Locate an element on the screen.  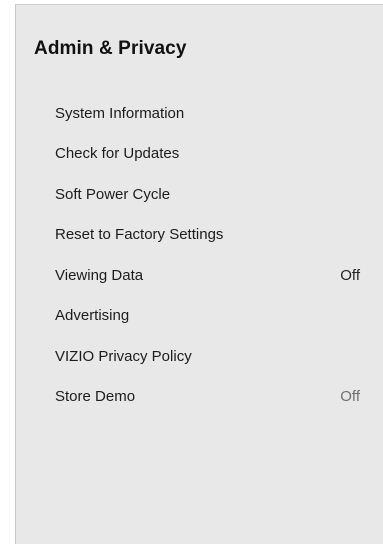
menu-item-viewing-data: Viewing Data Off is located at coordinates (199, 275).